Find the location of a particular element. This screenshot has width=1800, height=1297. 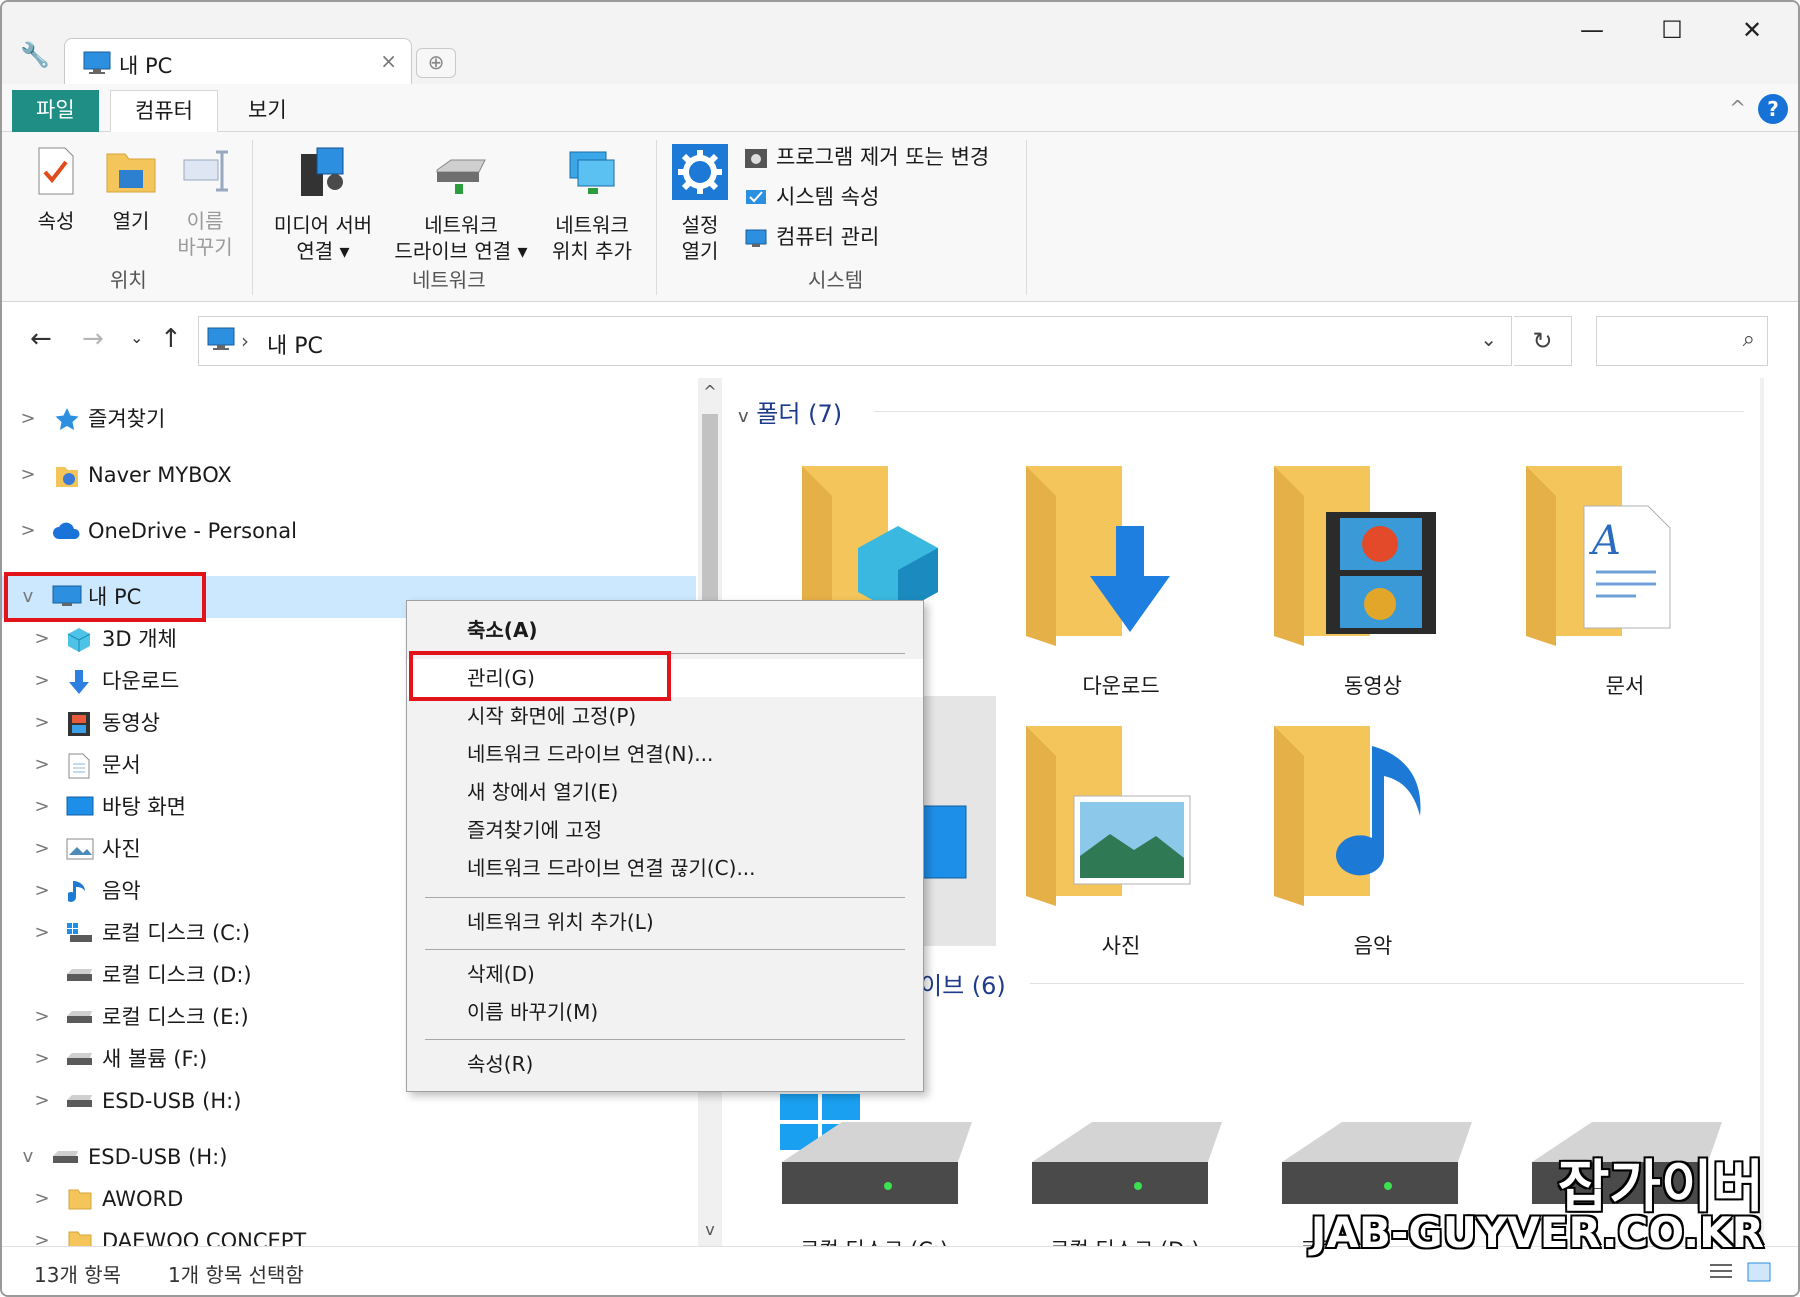

media-server-label-2: 연결 ▾ is located at coordinates (323, 251).